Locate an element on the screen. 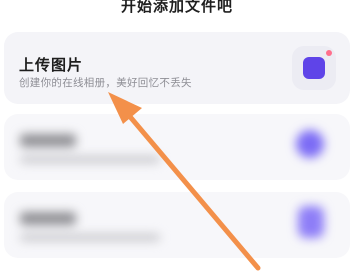 This screenshot has width=354, height=273. page-title: 开始添加文件吧 is located at coordinates (176, 7).